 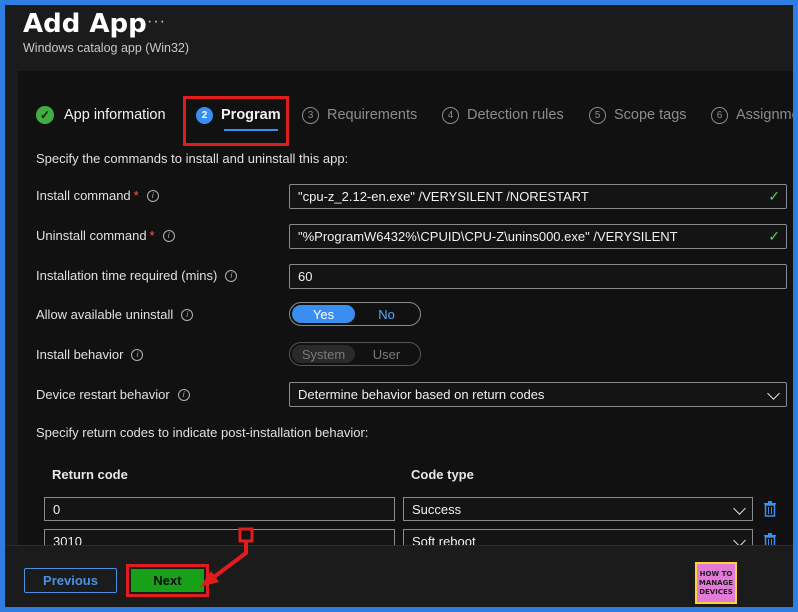 I want to click on allow-uninstall-toggle: Yes No, so click(x=355, y=314).